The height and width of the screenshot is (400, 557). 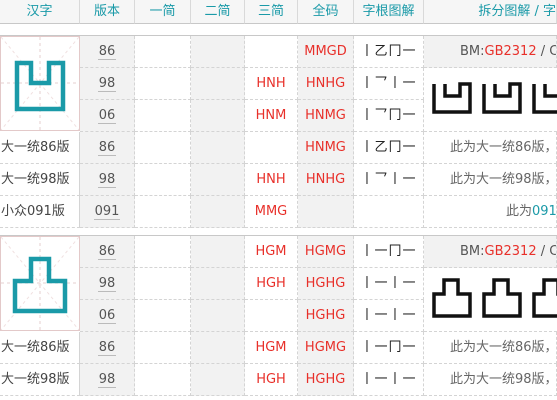 What do you see at coordinates (544, 211) in the screenshot?
I see `note-version-link: 091` at bounding box center [544, 211].